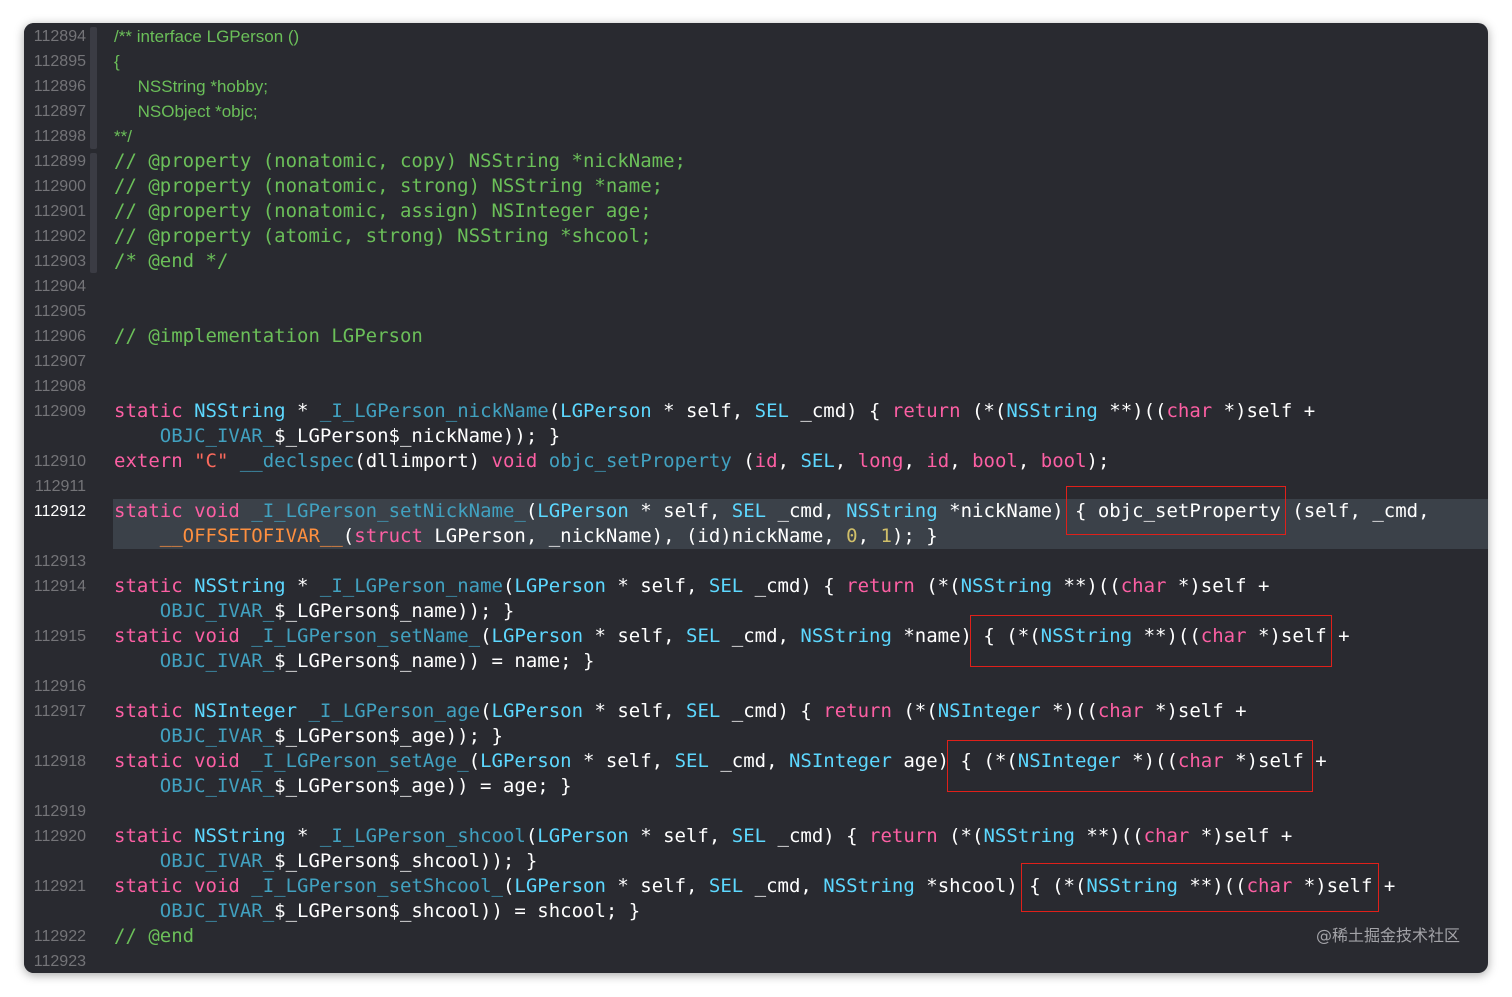 This screenshot has width=1512, height=997. What do you see at coordinates (354, 661) in the screenshot?
I see `code-line: OBJC_IVAR_$_LGPerson$_name)) = name; }` at bounding box center [354, 661].